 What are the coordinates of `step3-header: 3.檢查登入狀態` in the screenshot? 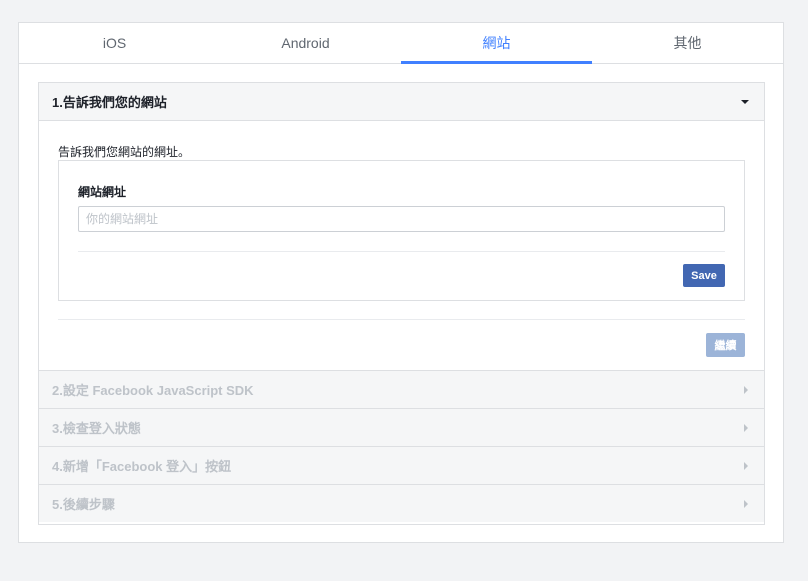 It's located at (401, 427).